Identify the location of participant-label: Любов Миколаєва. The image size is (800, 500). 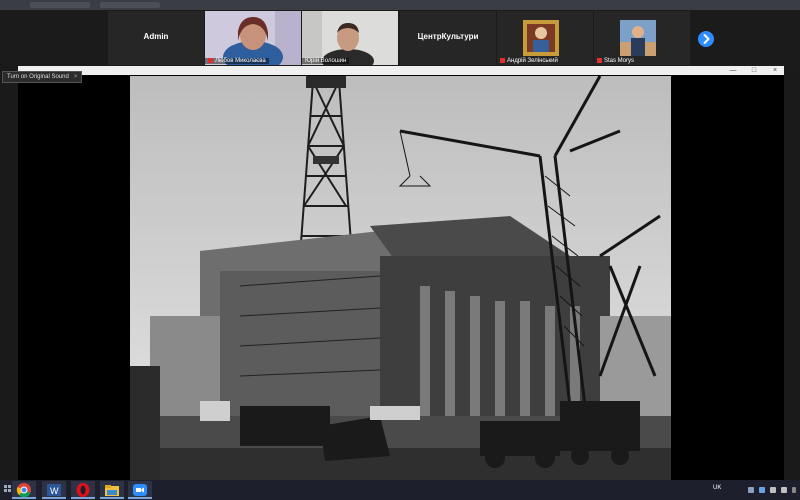
(237, 60).